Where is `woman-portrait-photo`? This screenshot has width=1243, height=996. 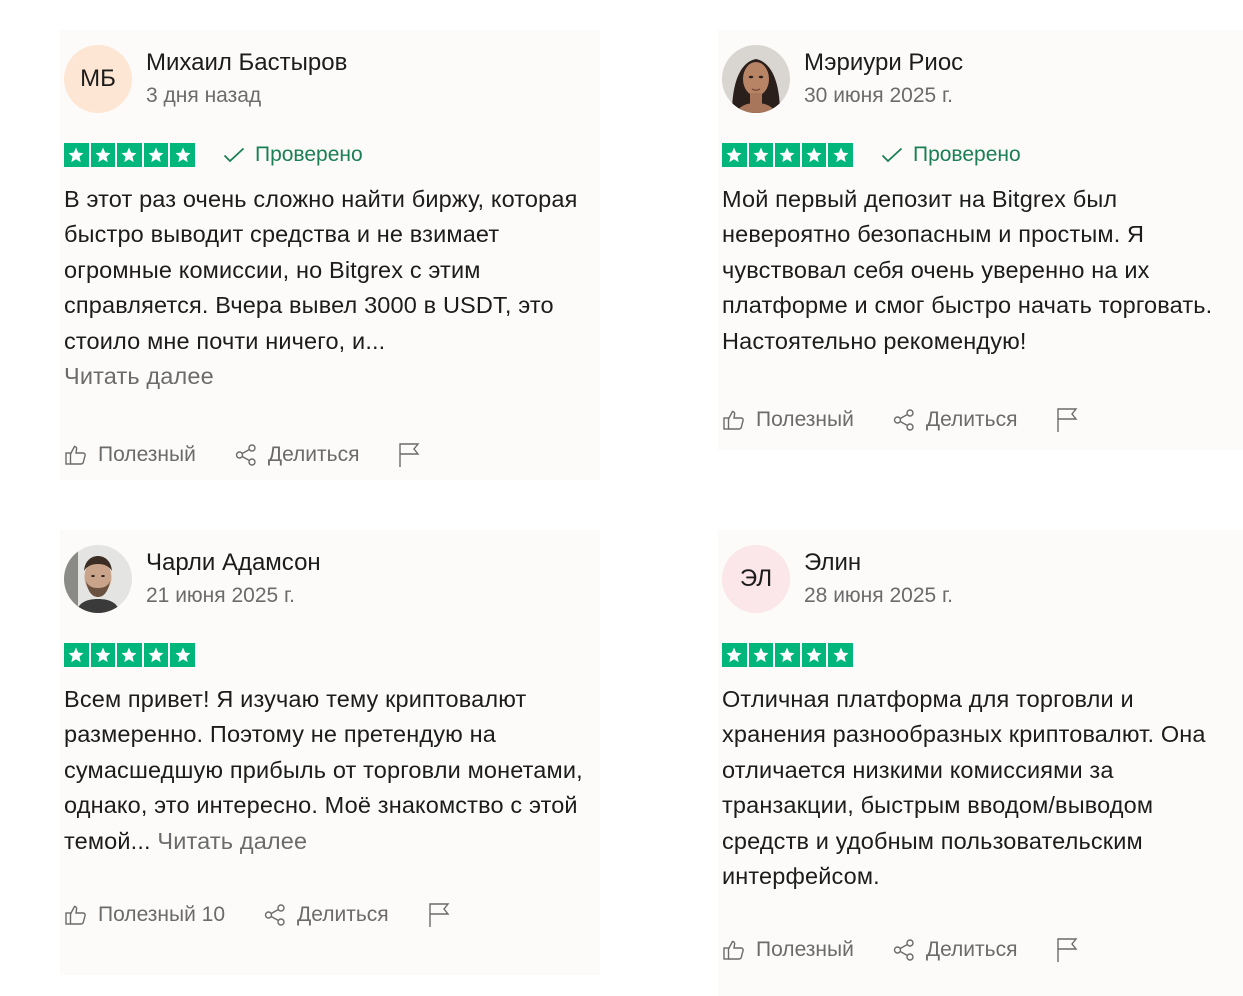
woman-portrait-photo is located at coordinates (756, 79).